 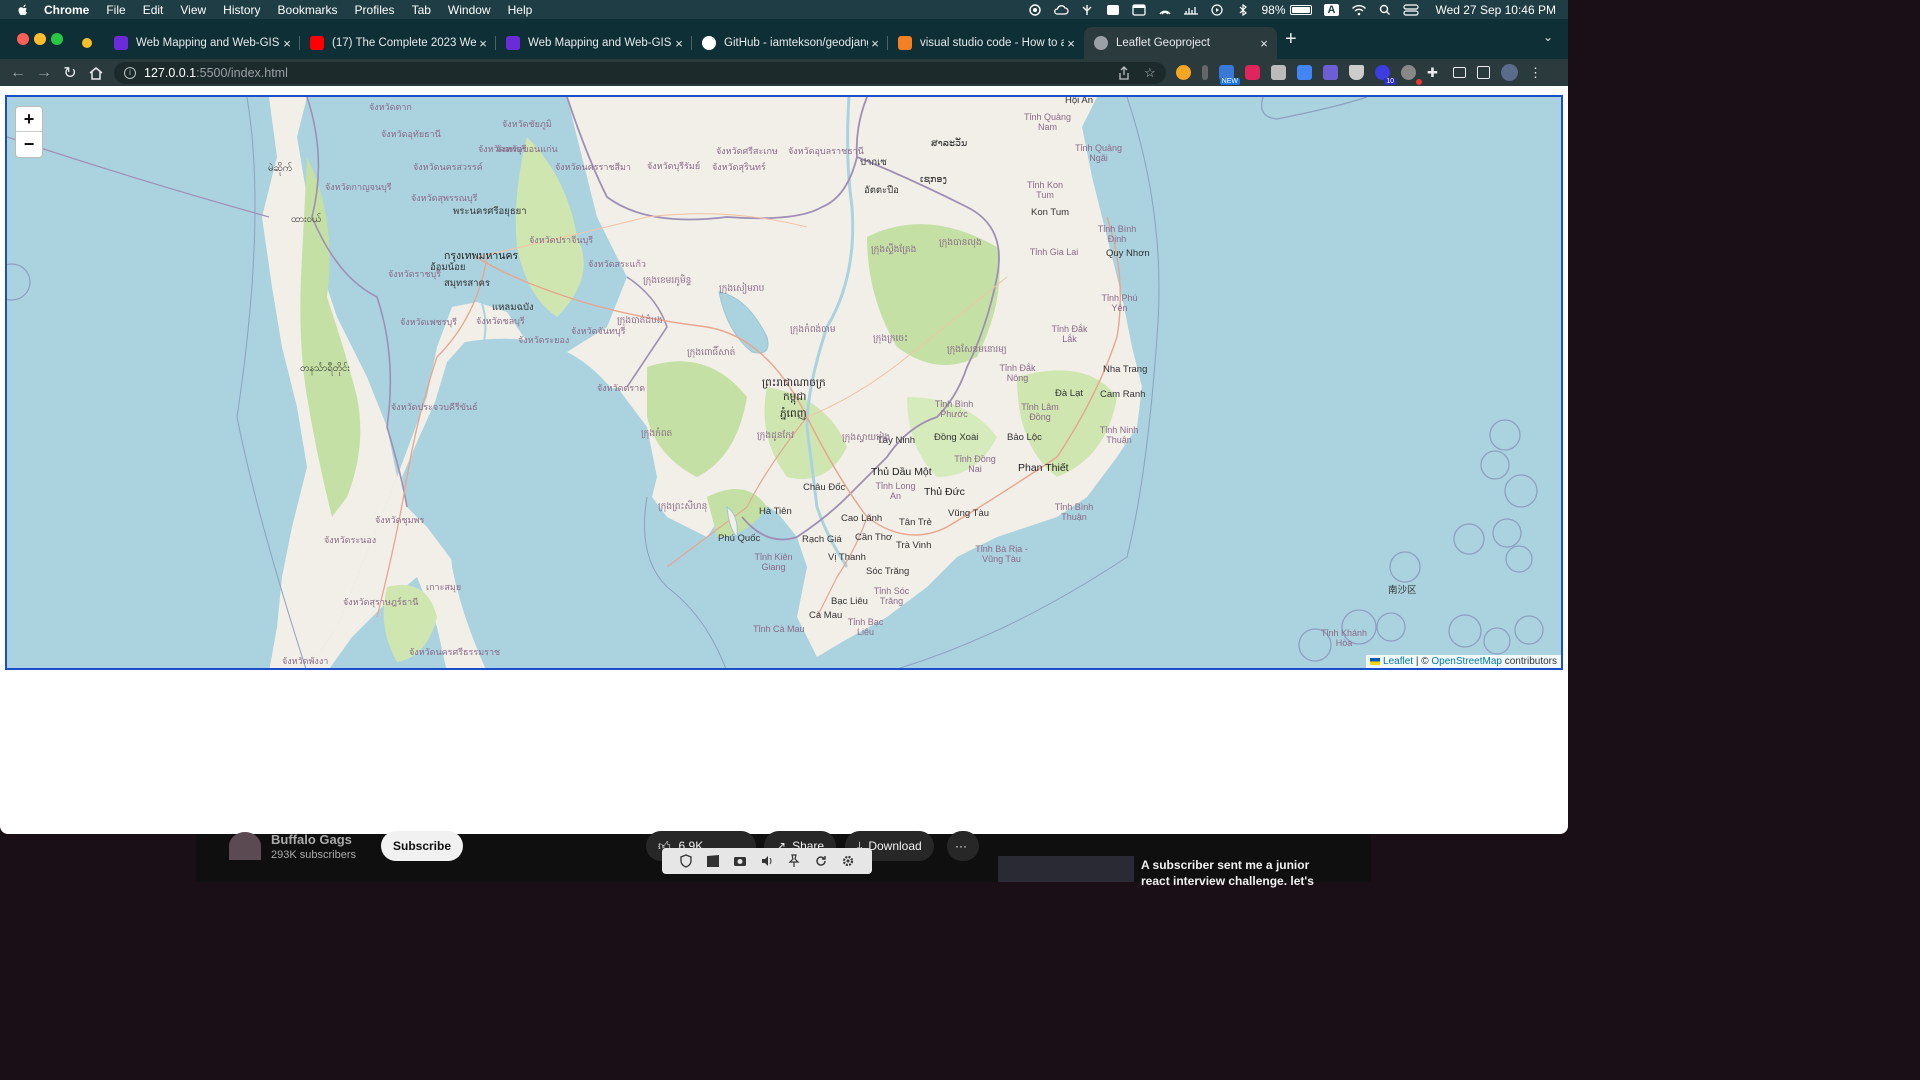 I want to click on bluetooth-icon, so click(x=1243, y=9).